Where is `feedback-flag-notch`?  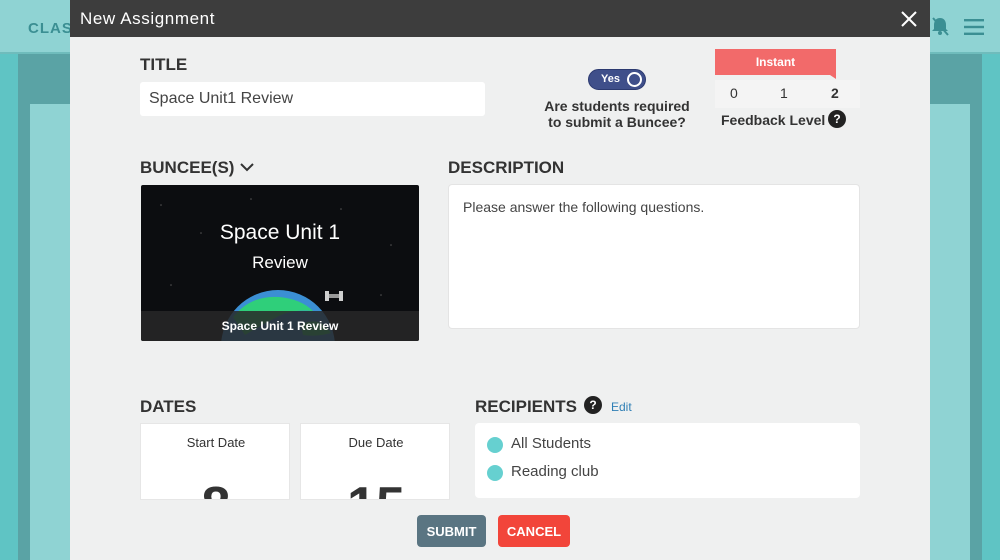 feedback-flag-notch is located at coordinates (831, 76).